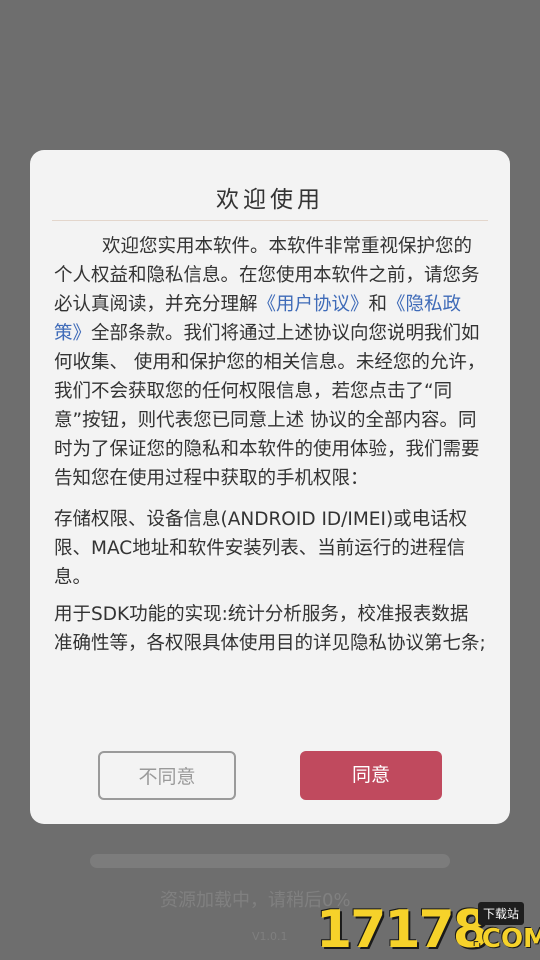 Image resolution: width=540 pixels, height=960 pixels. I want to click on dialog-title: 欢迎使用, so click(270, 200).